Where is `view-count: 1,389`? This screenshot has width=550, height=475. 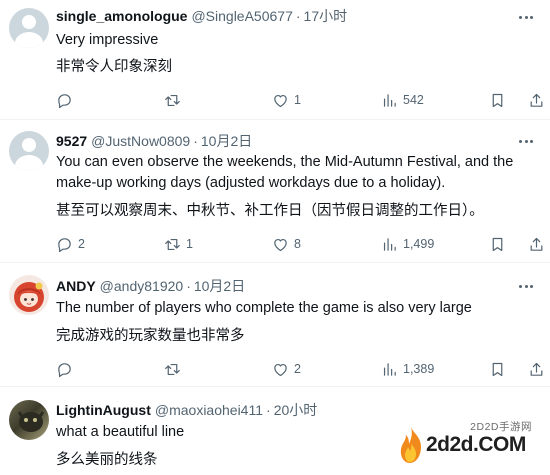 view-count: 1,389 is located at coordinates (419, 369).